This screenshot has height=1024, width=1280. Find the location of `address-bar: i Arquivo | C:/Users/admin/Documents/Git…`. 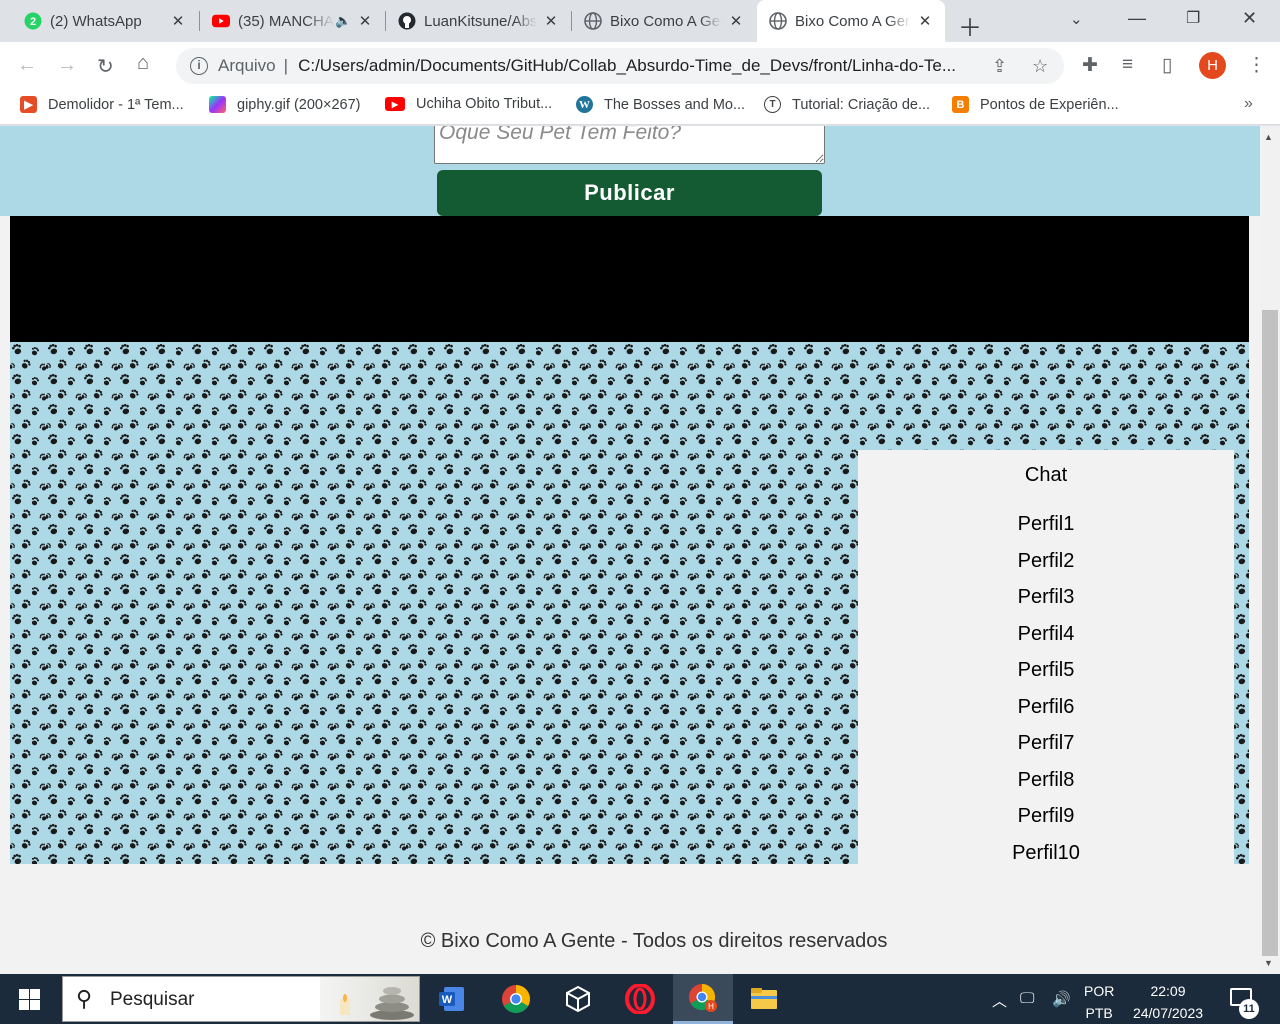

address-bar: i Arquivo | C:/Users/admin/Documents/Git… is located at coordinates (620, 66).